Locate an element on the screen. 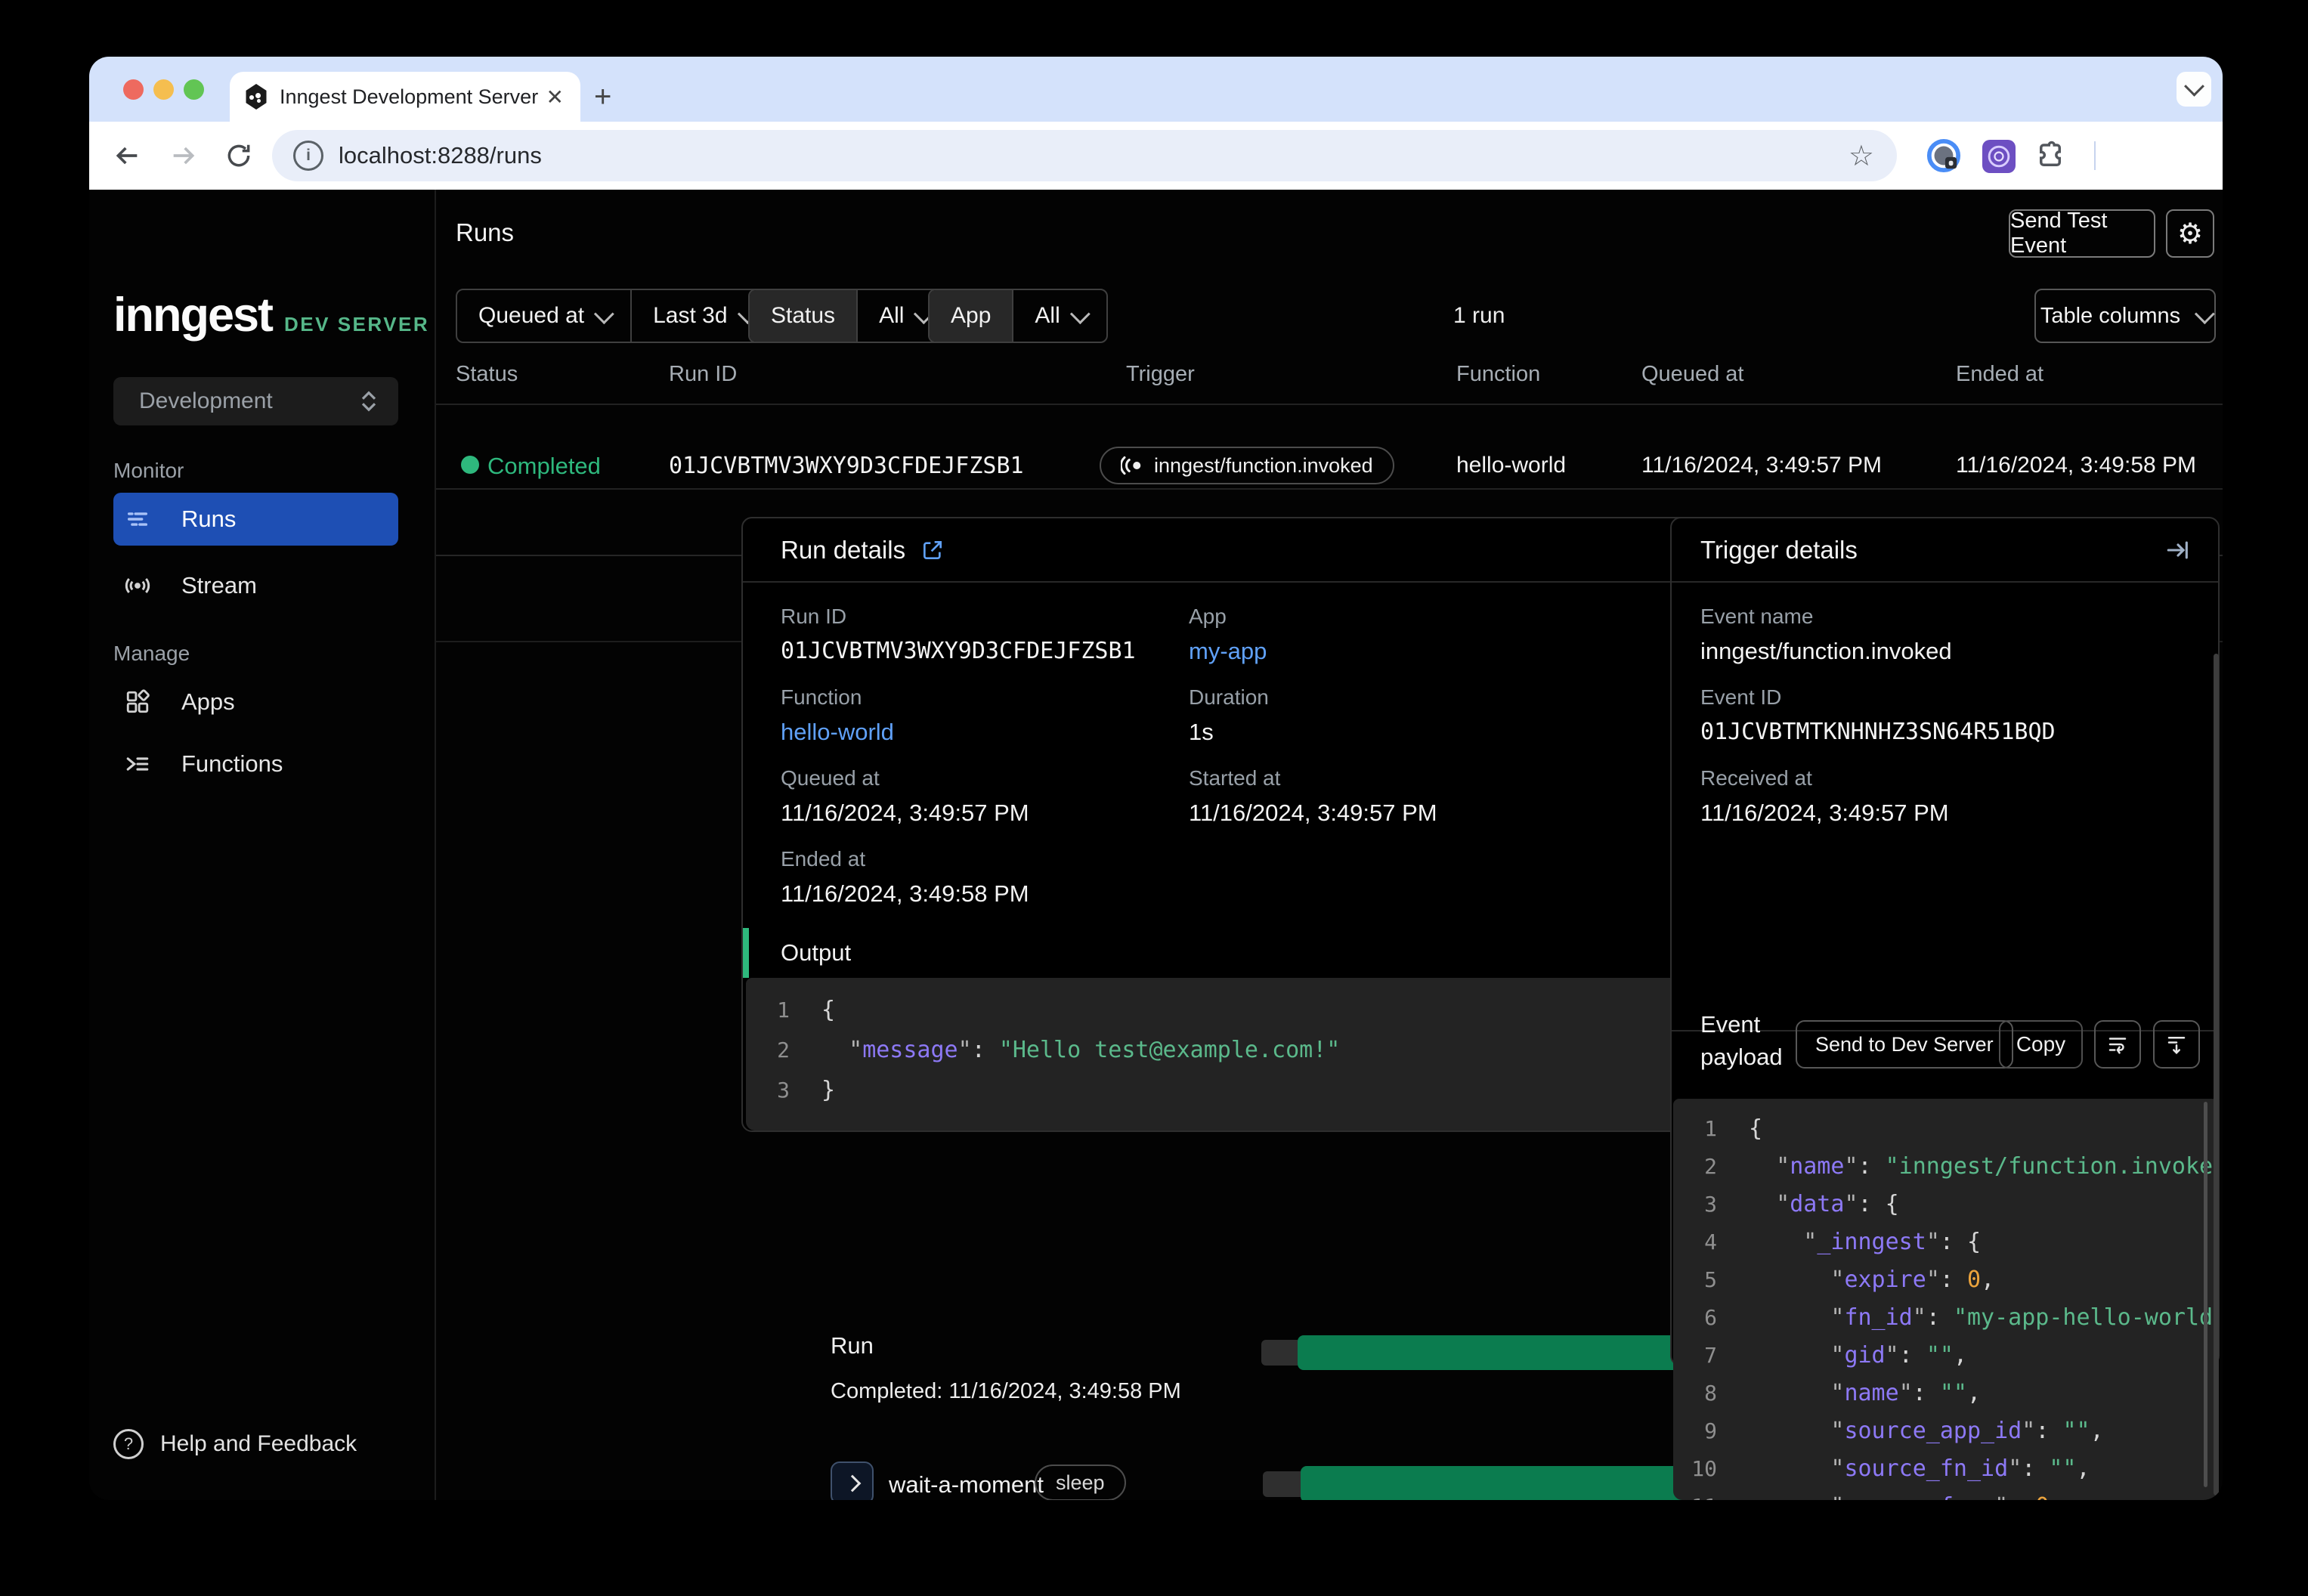 The height and width of the screenshot is (1596, 2308). environment-select: Development is located at coordinates (255, 401).